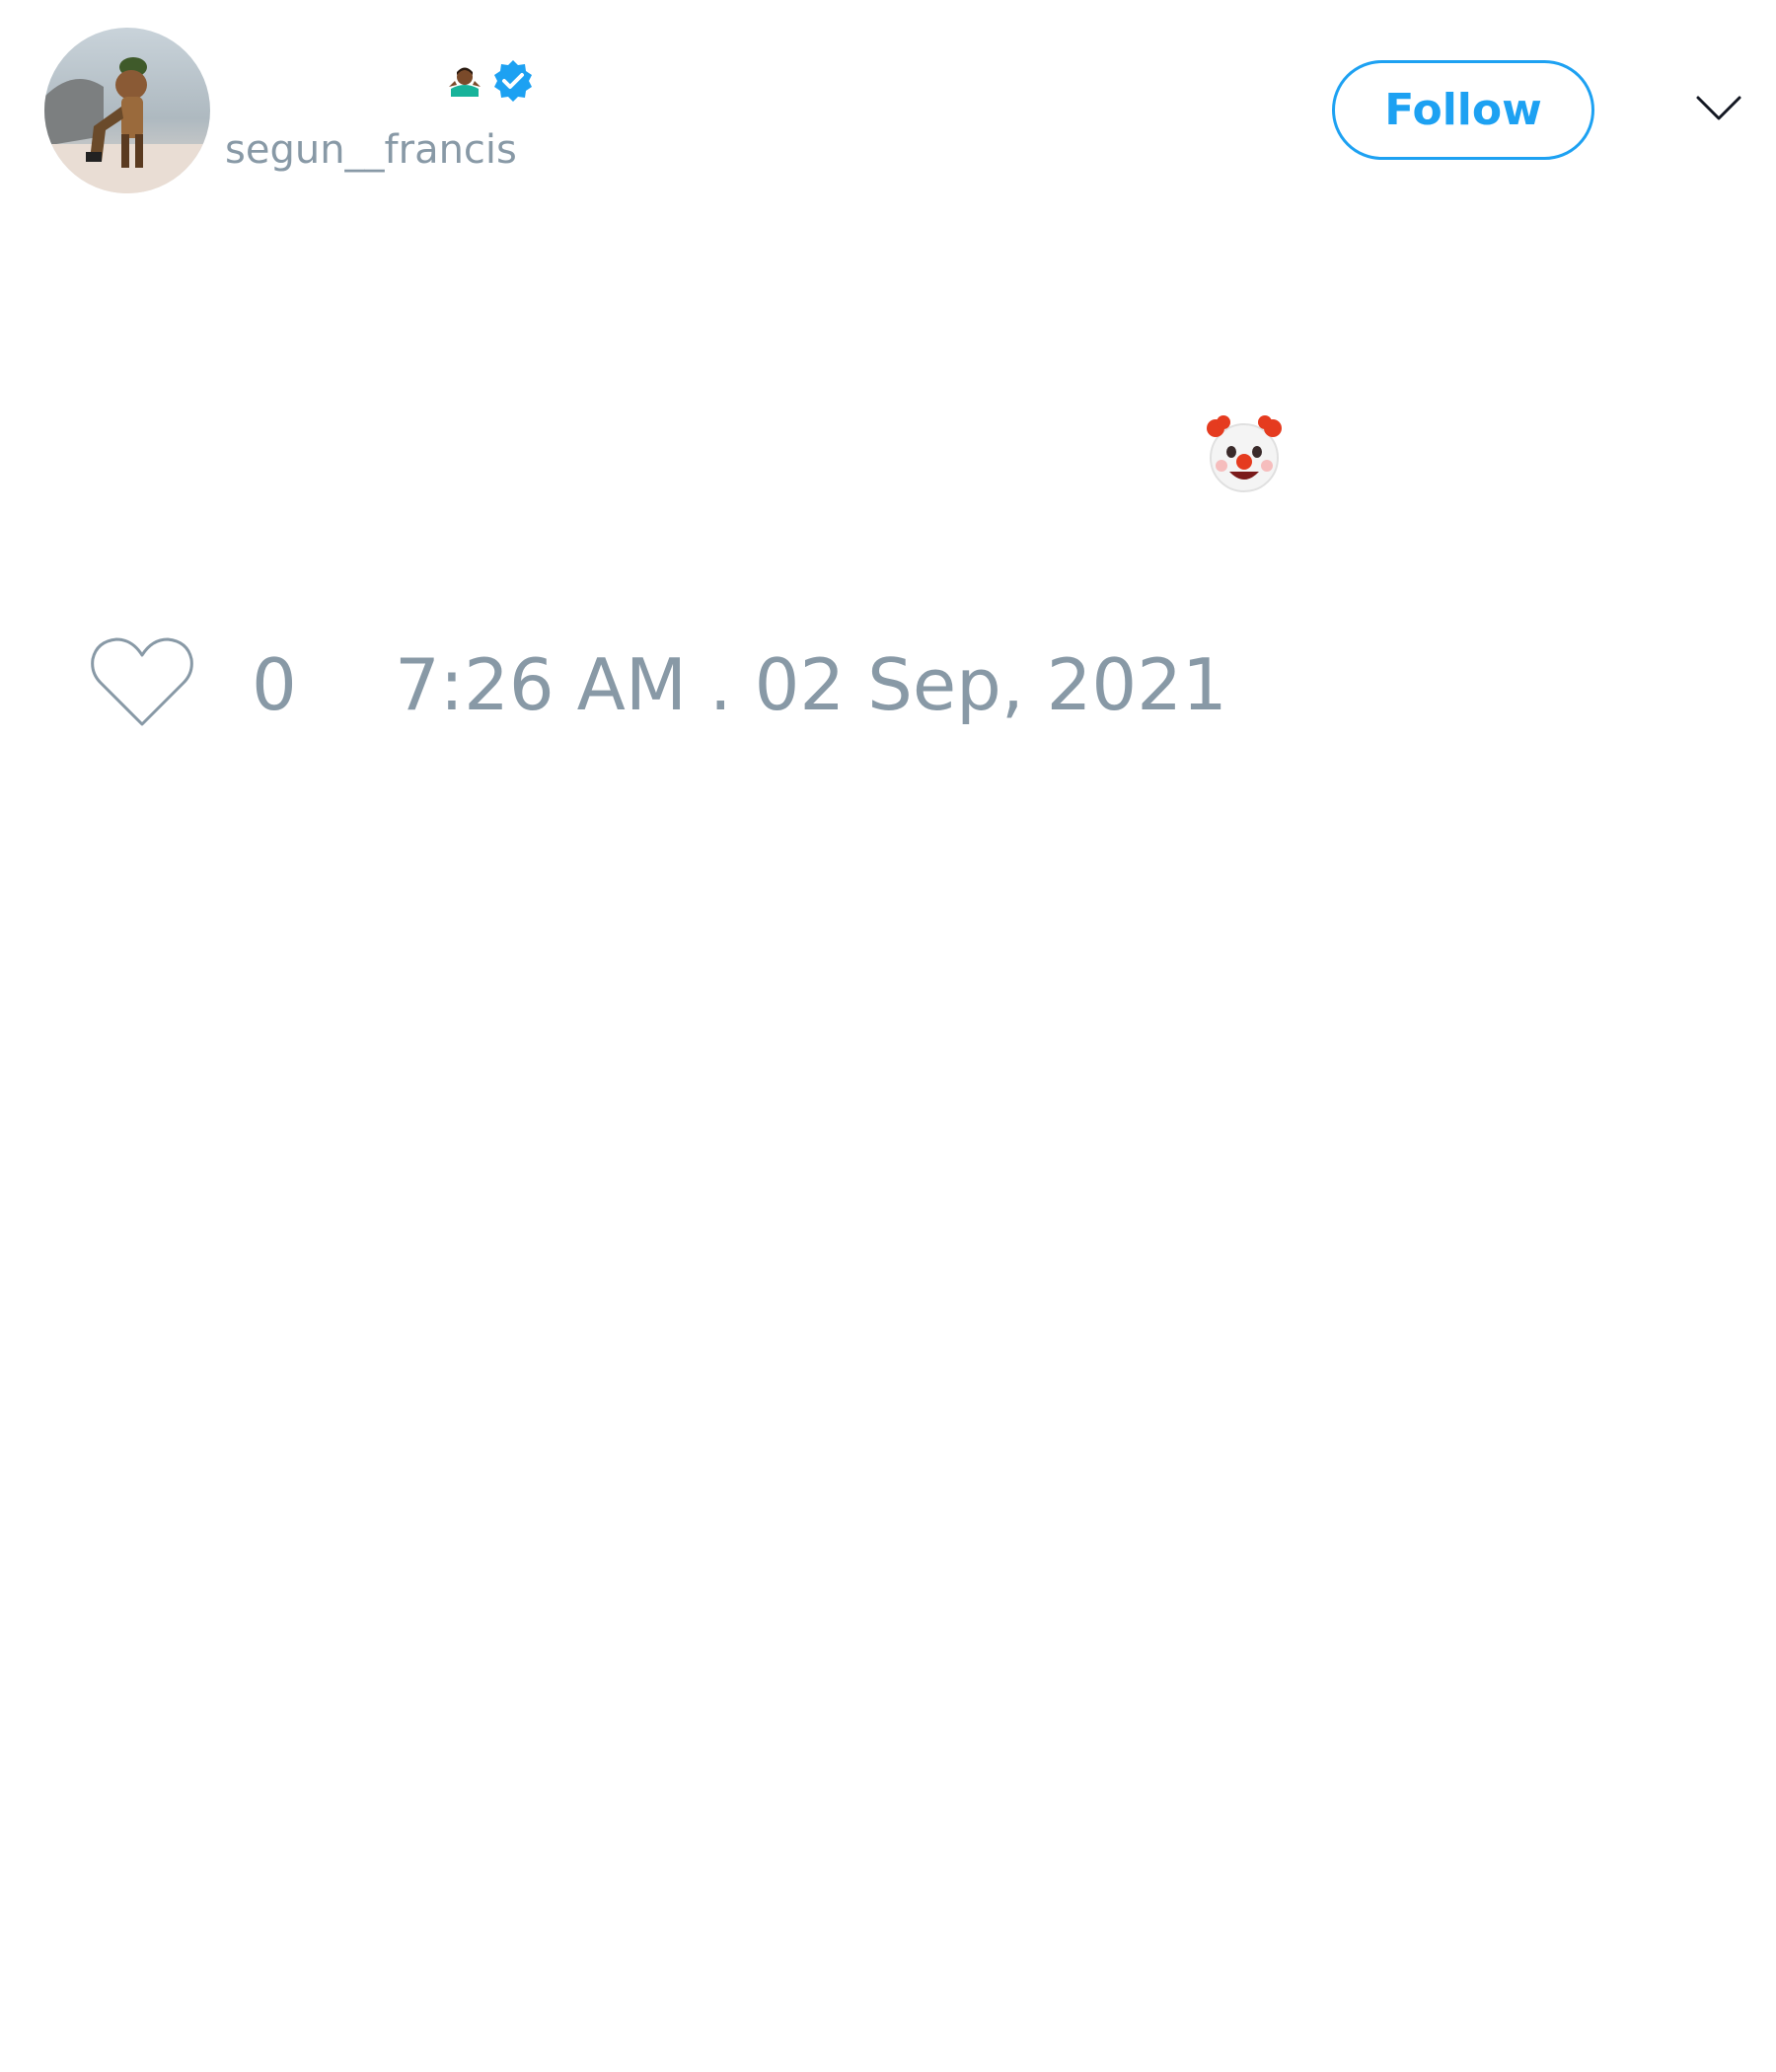  Describe the element at coordinates (142, 683) in the screenshot. I see `heart-icon` at that location.